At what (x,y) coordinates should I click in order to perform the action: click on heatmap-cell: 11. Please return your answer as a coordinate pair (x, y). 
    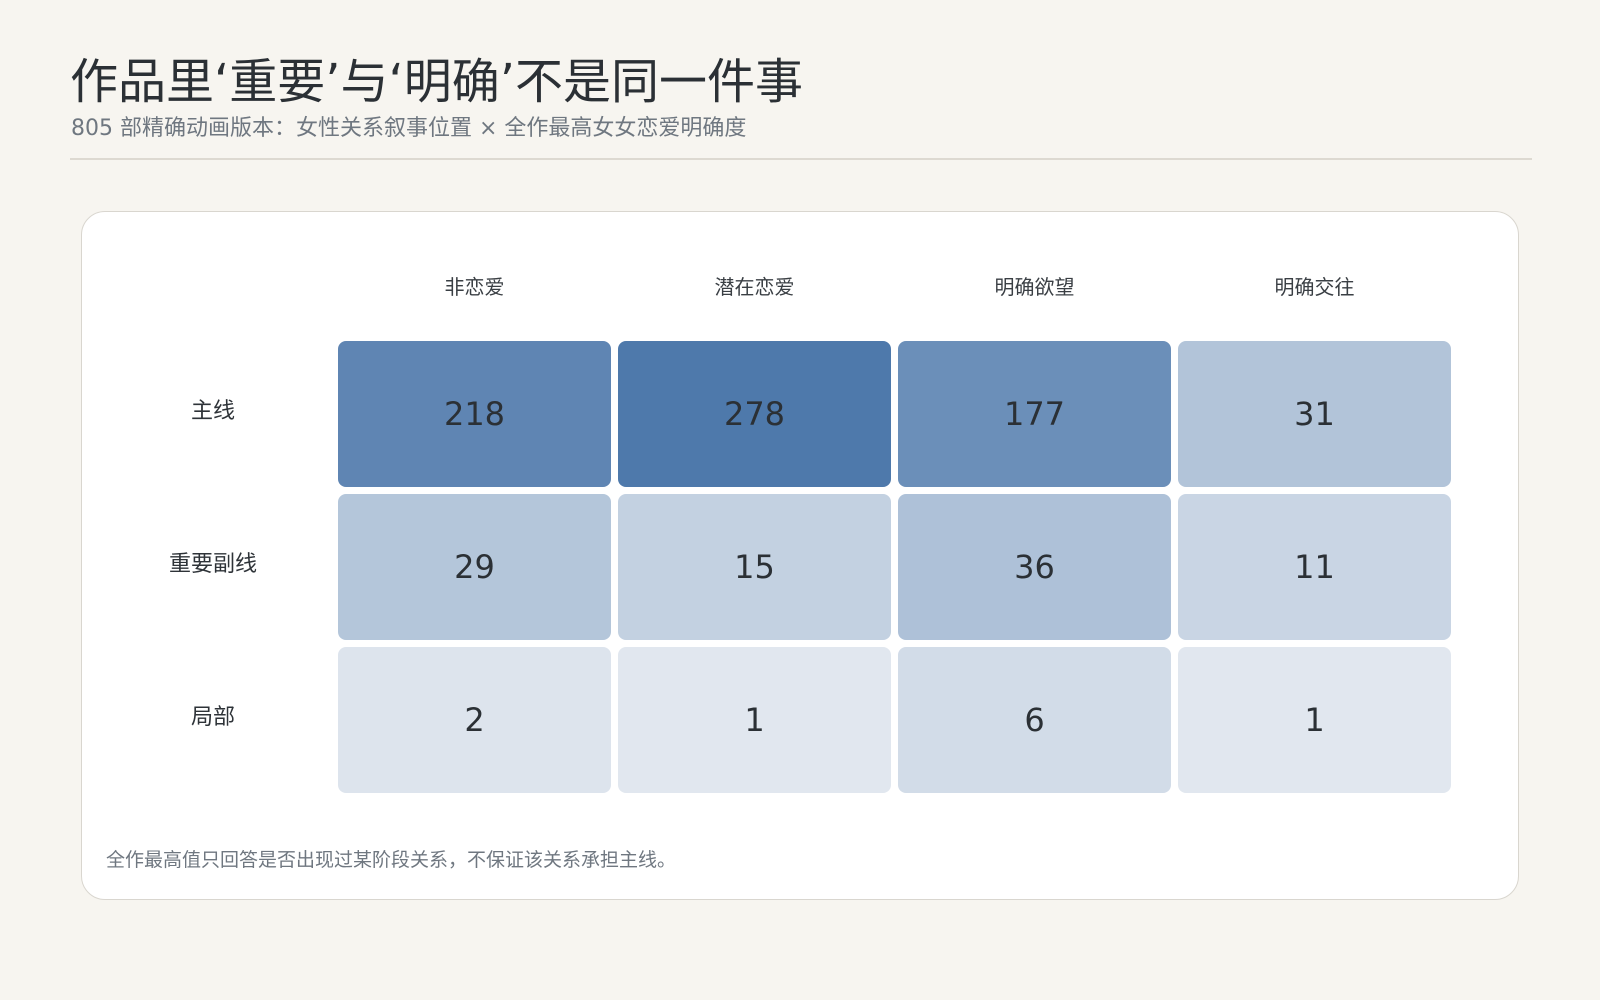
    Looking at the image, I should click on (1314, 567).